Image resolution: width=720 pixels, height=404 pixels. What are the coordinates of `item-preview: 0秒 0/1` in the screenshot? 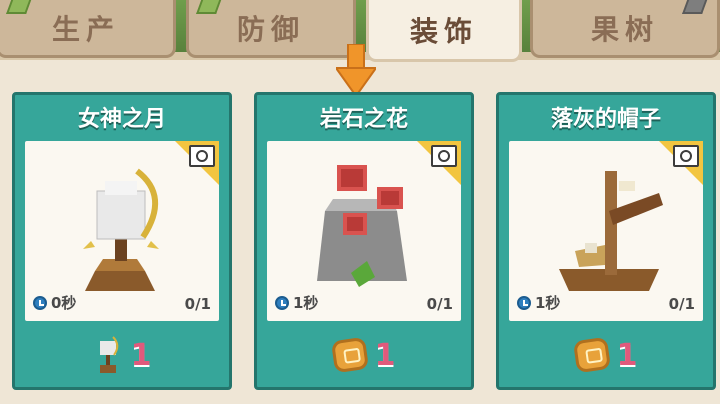 It's located at (122, 231).